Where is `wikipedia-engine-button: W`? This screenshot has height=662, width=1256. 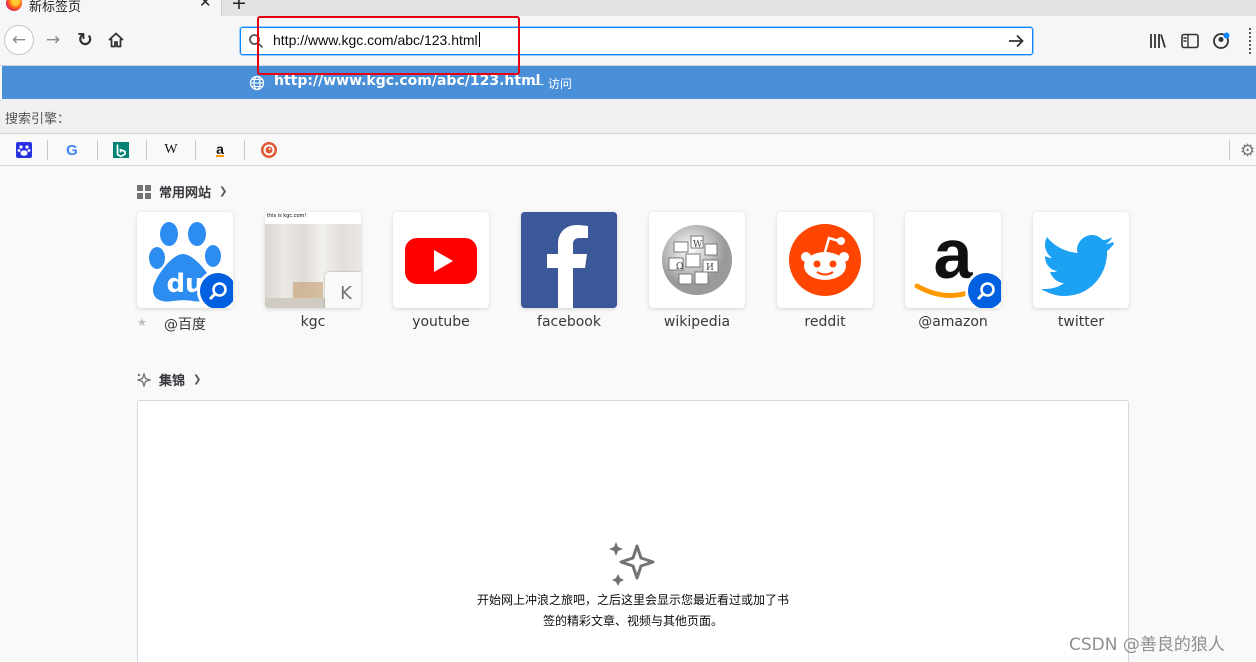
wikipedia-engine-button: W is located at coordinates (171, 150).